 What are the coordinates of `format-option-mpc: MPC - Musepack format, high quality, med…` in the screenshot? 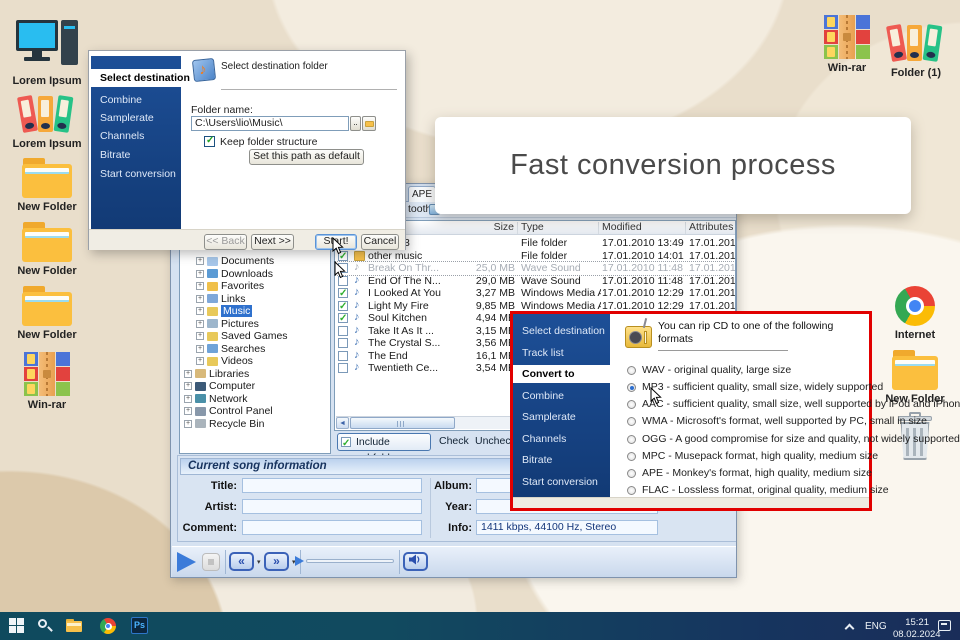 It's located at (752, 456).